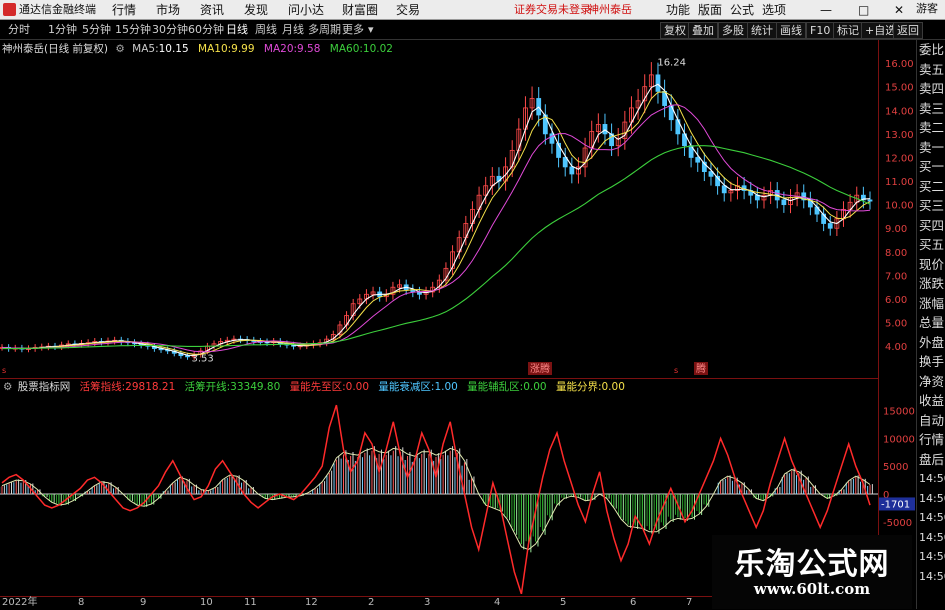  Describe the element at coordinates (255, 387) in the screenshot. I see `open-line-value: 33349.80` at that location.